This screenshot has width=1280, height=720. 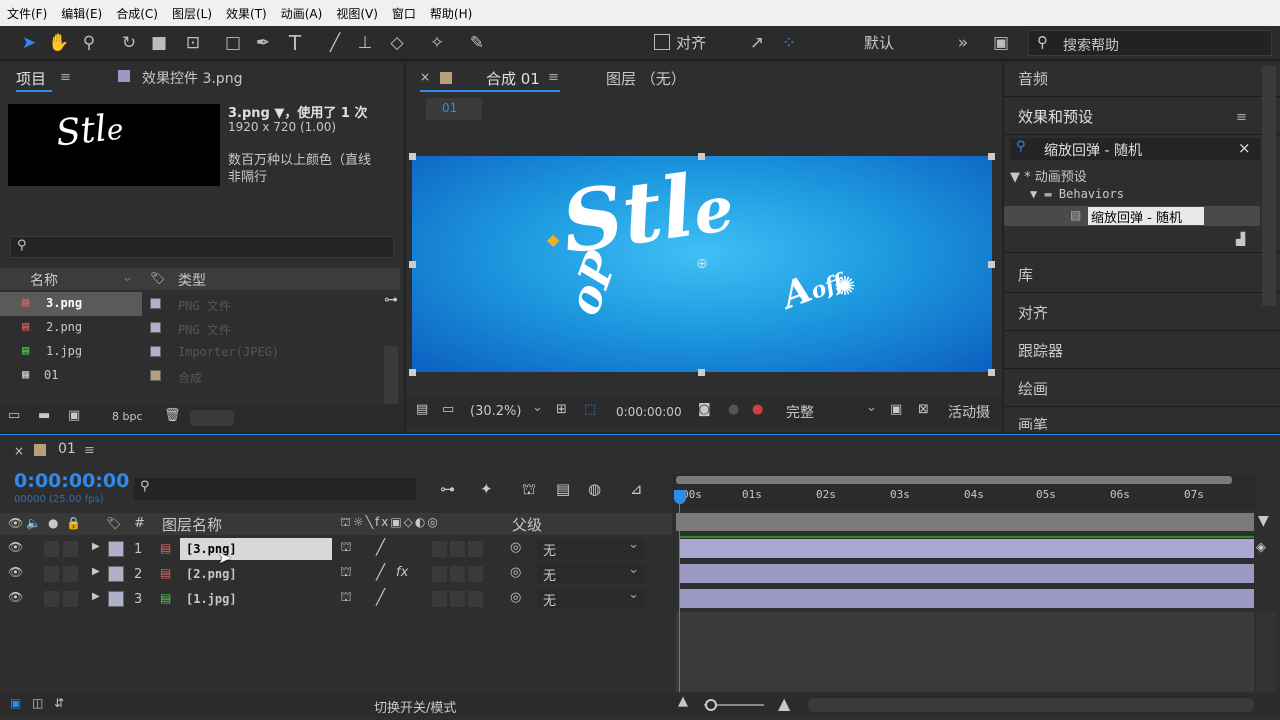 I want to click on comp-breadcrumb: 01, so click(x=454, y=109).